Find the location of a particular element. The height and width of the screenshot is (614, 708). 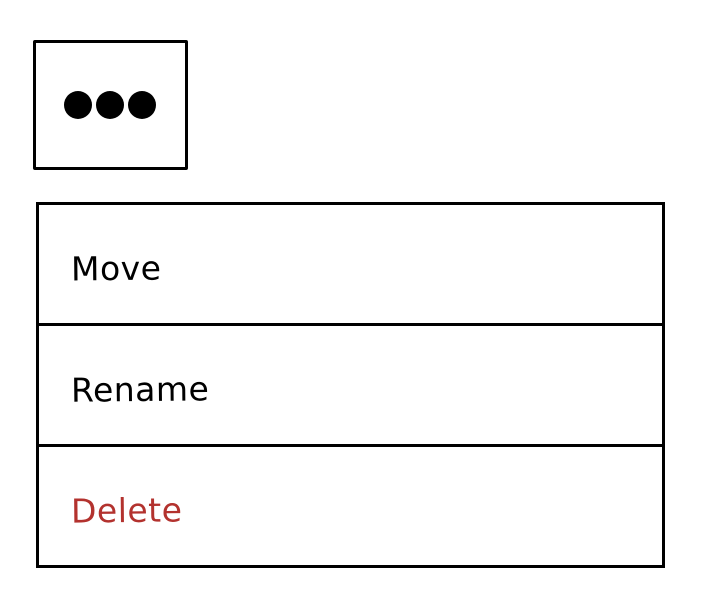

more-horizontal-icon is located at coordinates (109, 105).